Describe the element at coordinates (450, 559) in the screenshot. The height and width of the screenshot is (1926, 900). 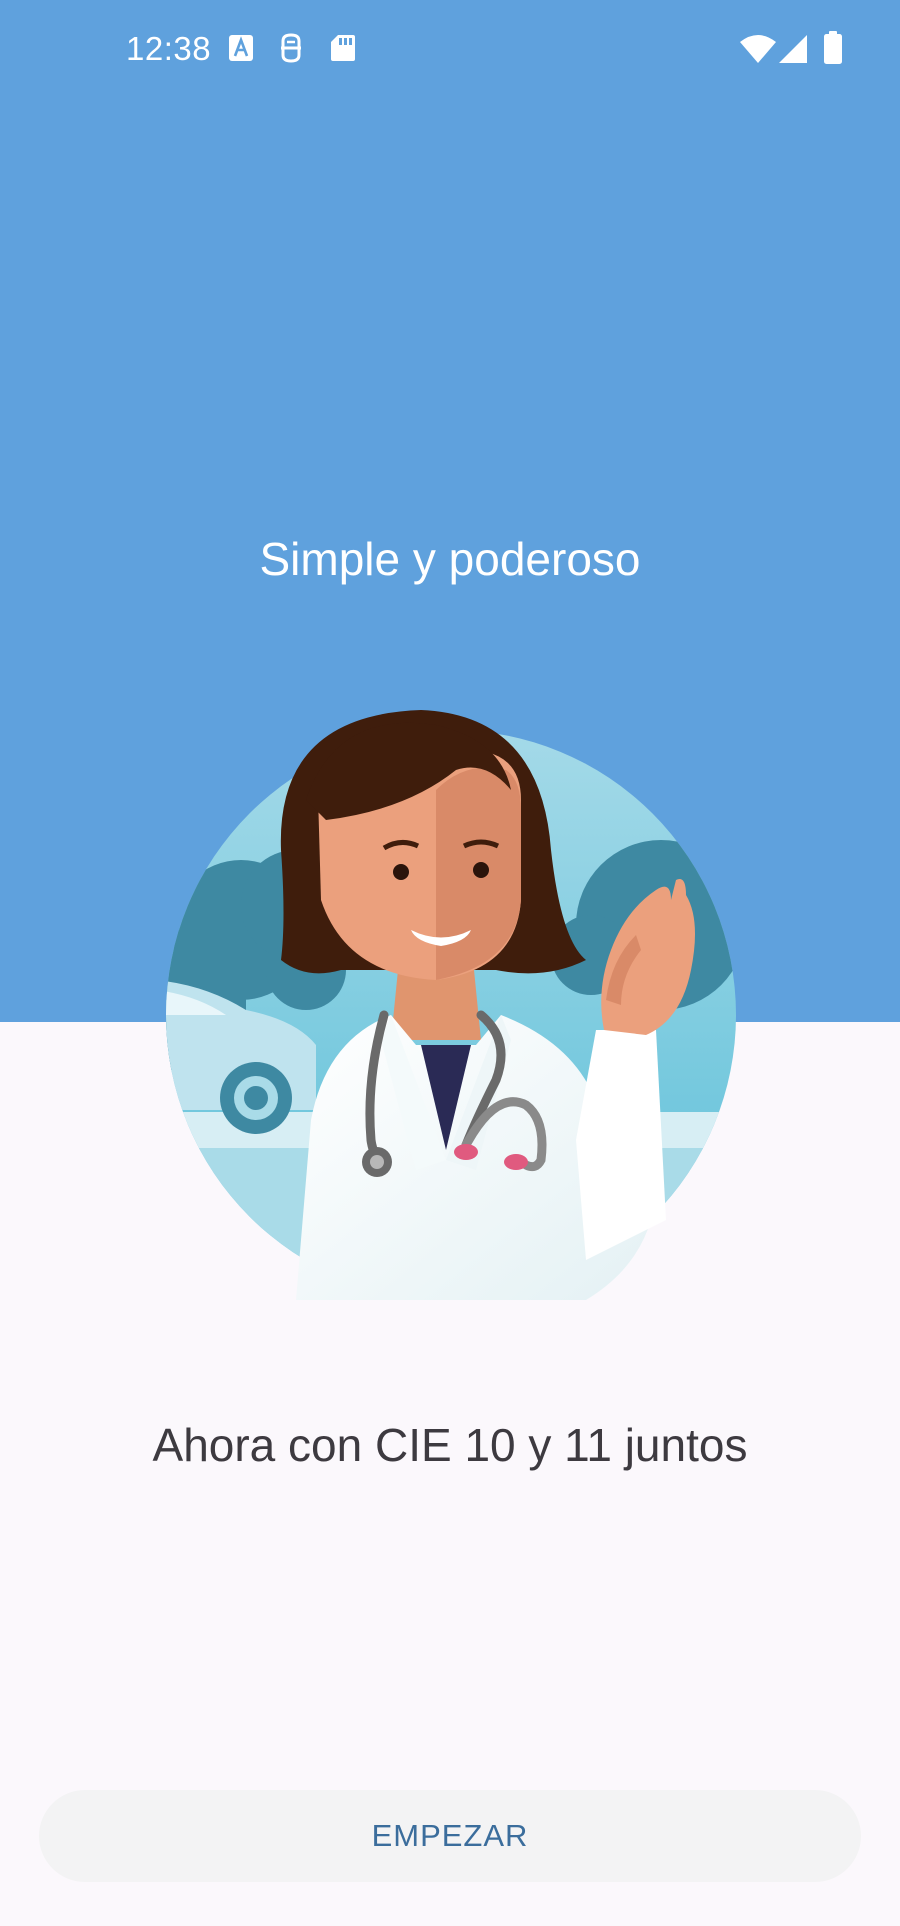
I see `headline: Simple y poderoso` at that location.